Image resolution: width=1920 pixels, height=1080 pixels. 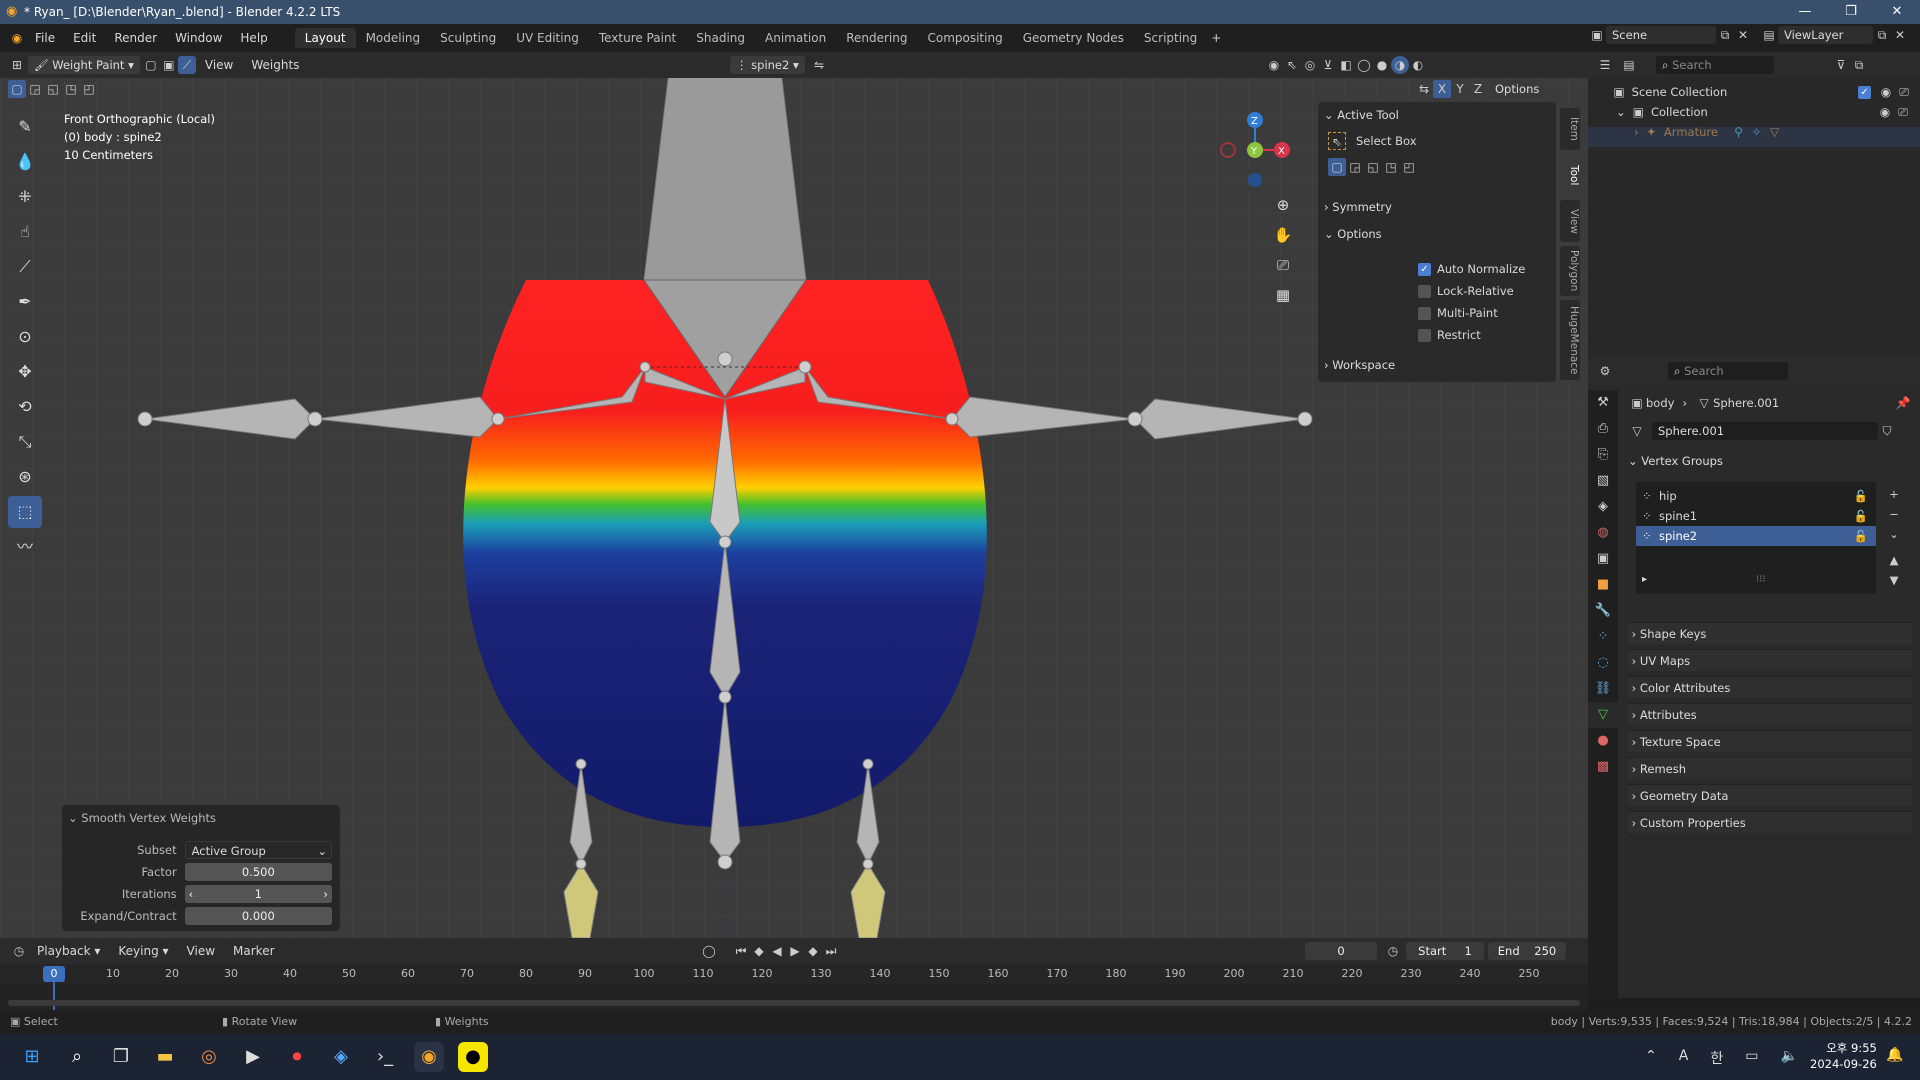 I want to click on tab-compositing: Compositing, so click(x=964, y=38).